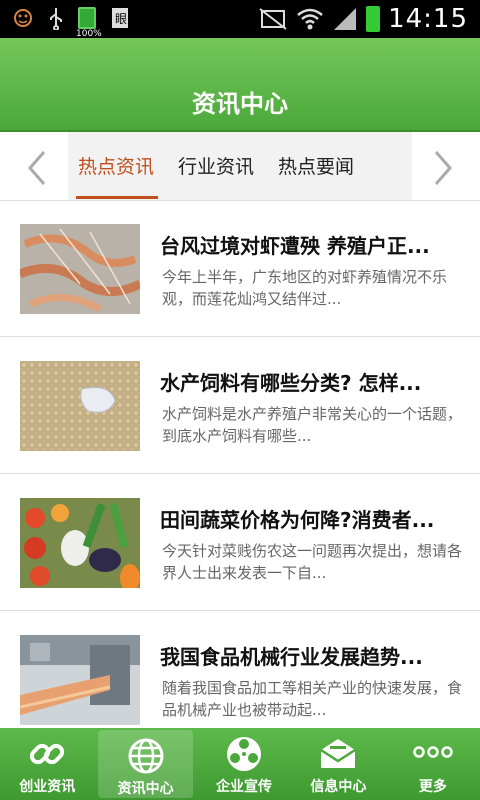 The height and width of the screenshot is (800, 480). What do you see at coordinates (338, 787) in the screenshot?
I see `nav-label: 信息中心` at bounding box center [338, 787].